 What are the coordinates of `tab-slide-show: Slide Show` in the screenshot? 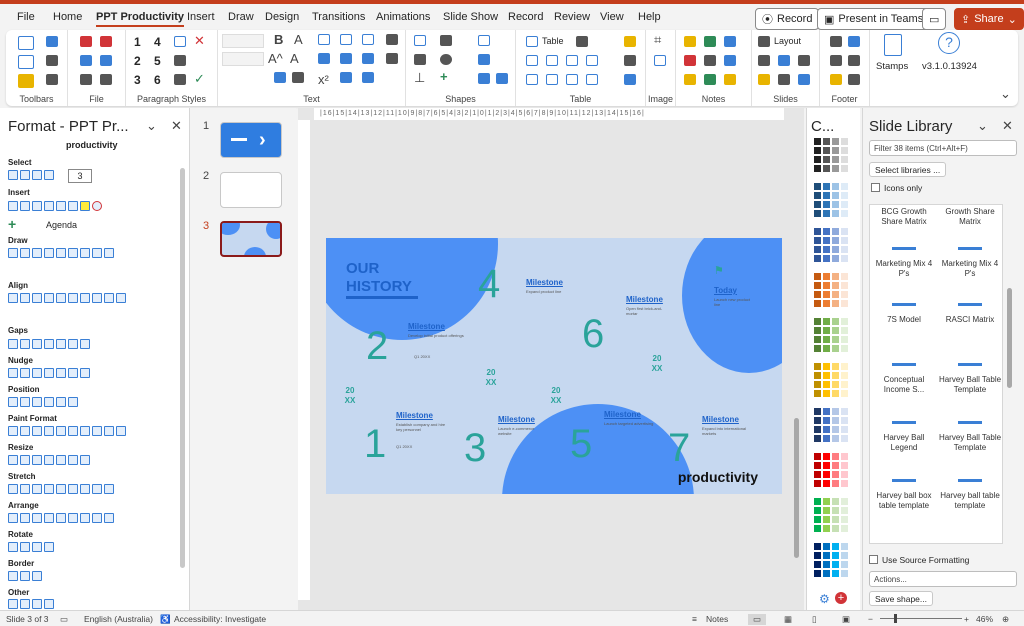 It's located at (470, 17).